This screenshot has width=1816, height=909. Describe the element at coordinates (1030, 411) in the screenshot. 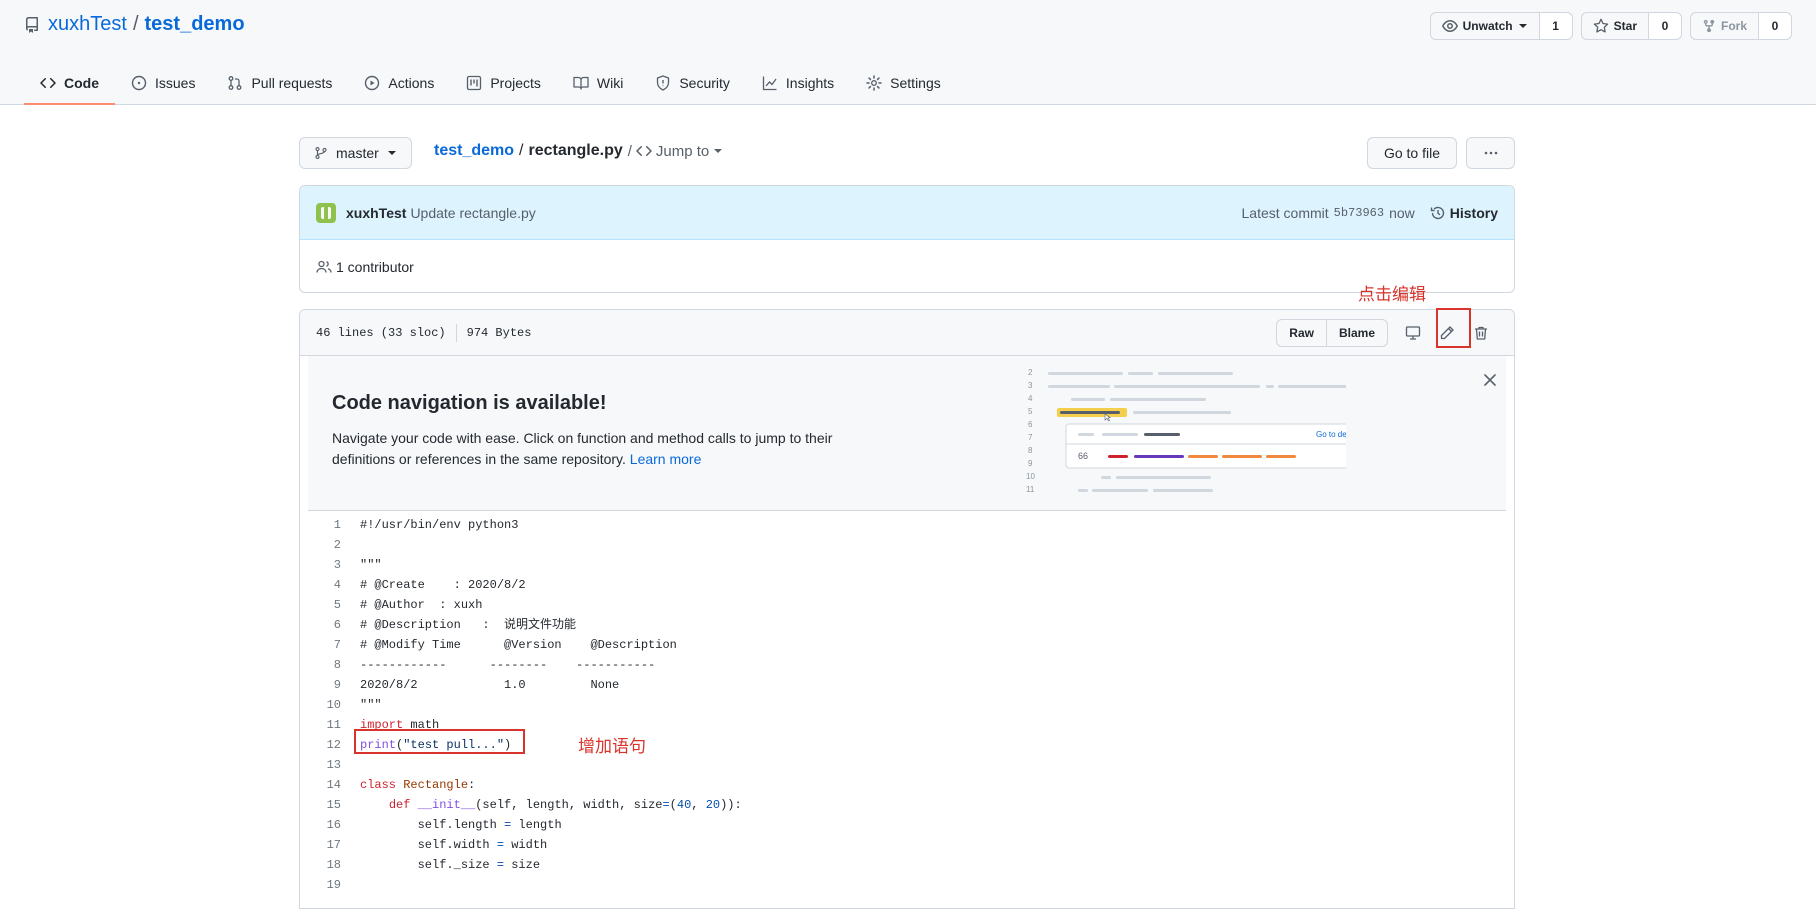

I see `illus-line-number: 5` at that location.